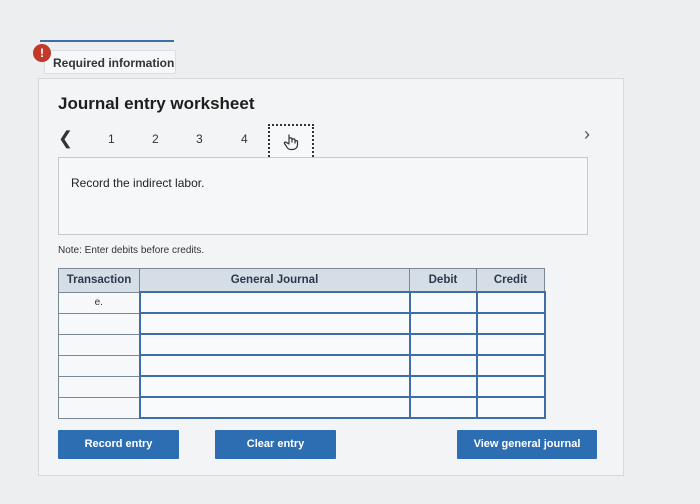 The width and height of the screenshot is (700, 504). What do you see at coordinates (107, 41) in the screenshot?
I see `header-rule` at bounding box center [107, 41].